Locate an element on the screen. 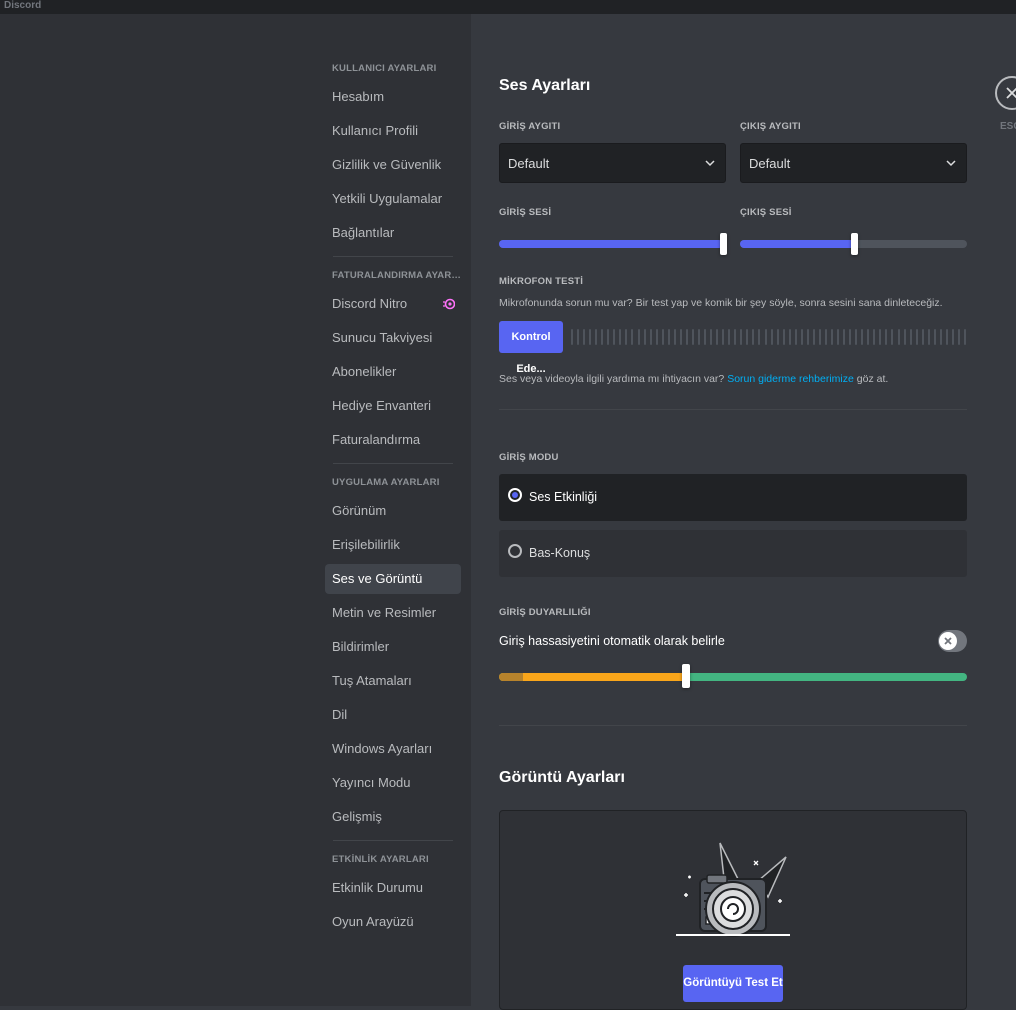 This screenshot has width=1016, height=1010. sidebar-item-metin-ve-resimler: Metin ve Resimler is located at coordinates (393, 613).